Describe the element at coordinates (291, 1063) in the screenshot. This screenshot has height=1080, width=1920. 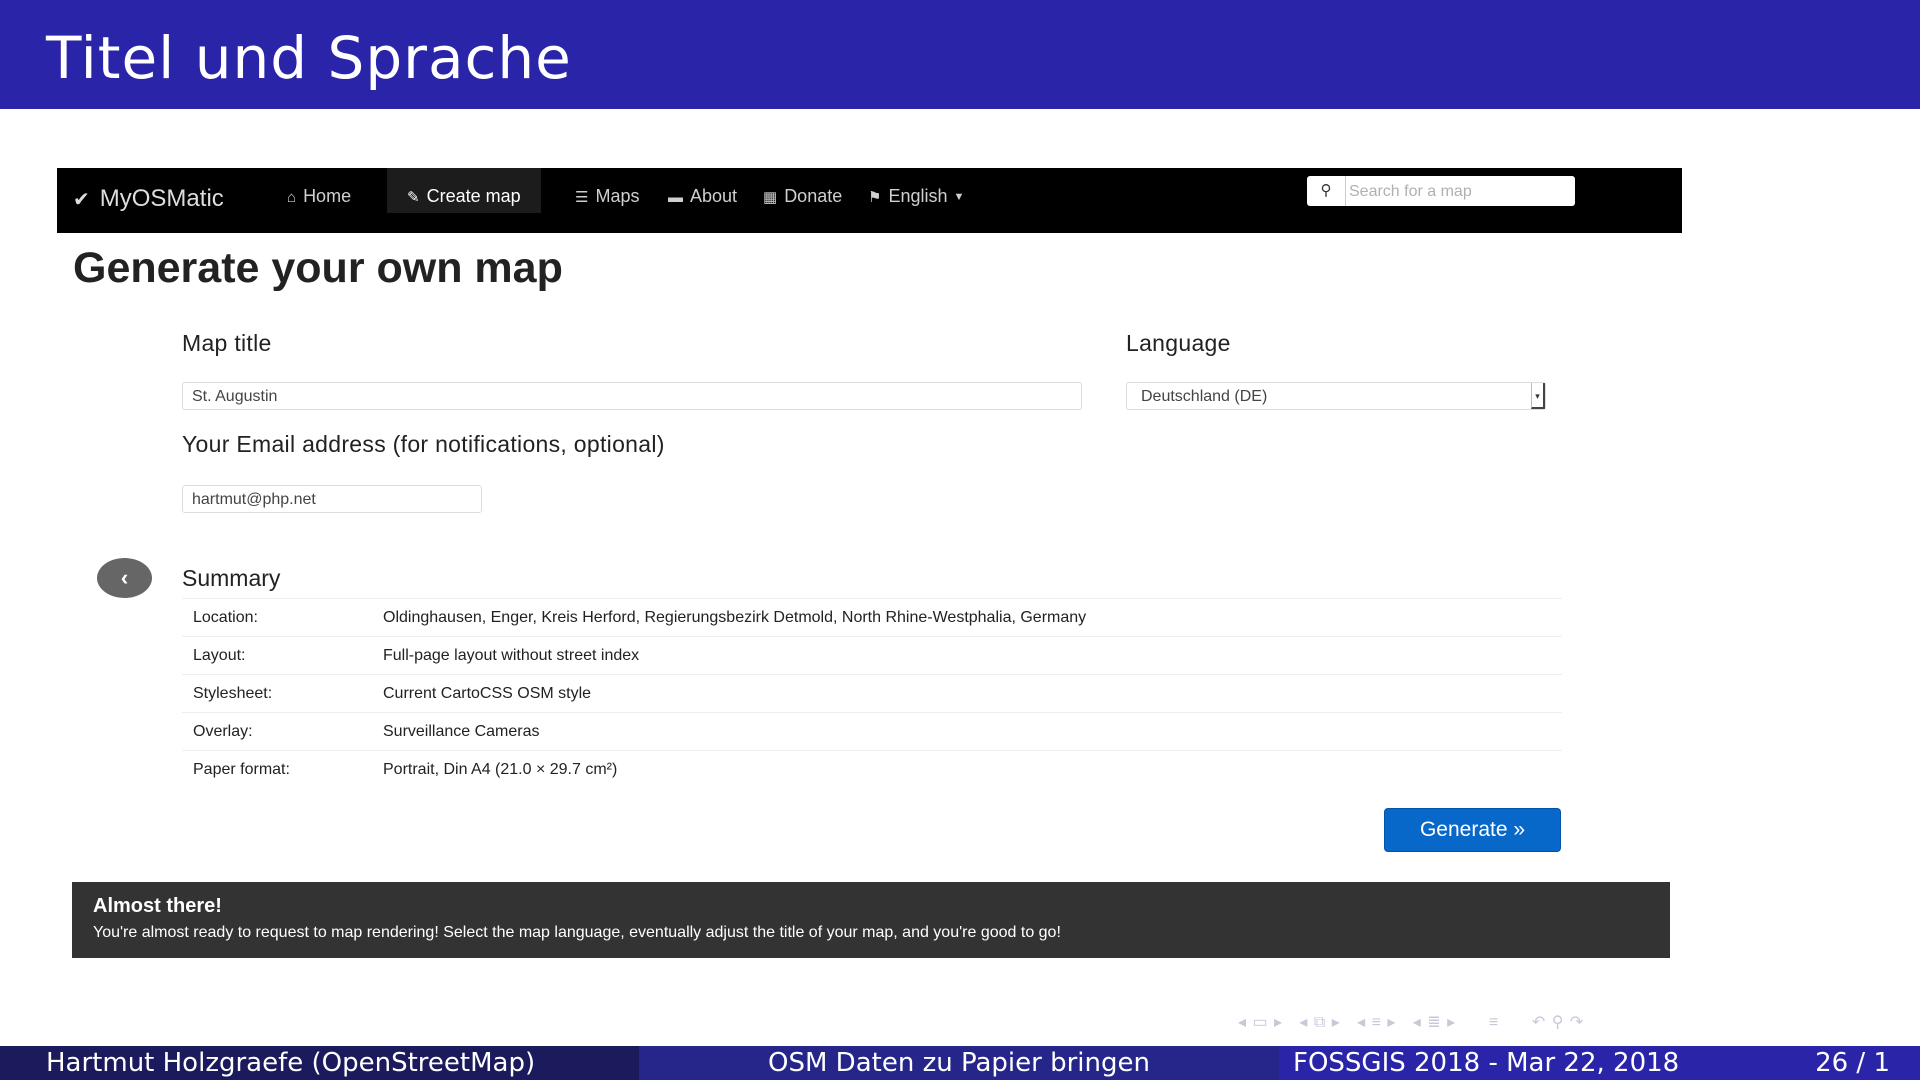
I see `footer-author: Hartmut Holzgraefe (OpenStreetMap)` at that location.